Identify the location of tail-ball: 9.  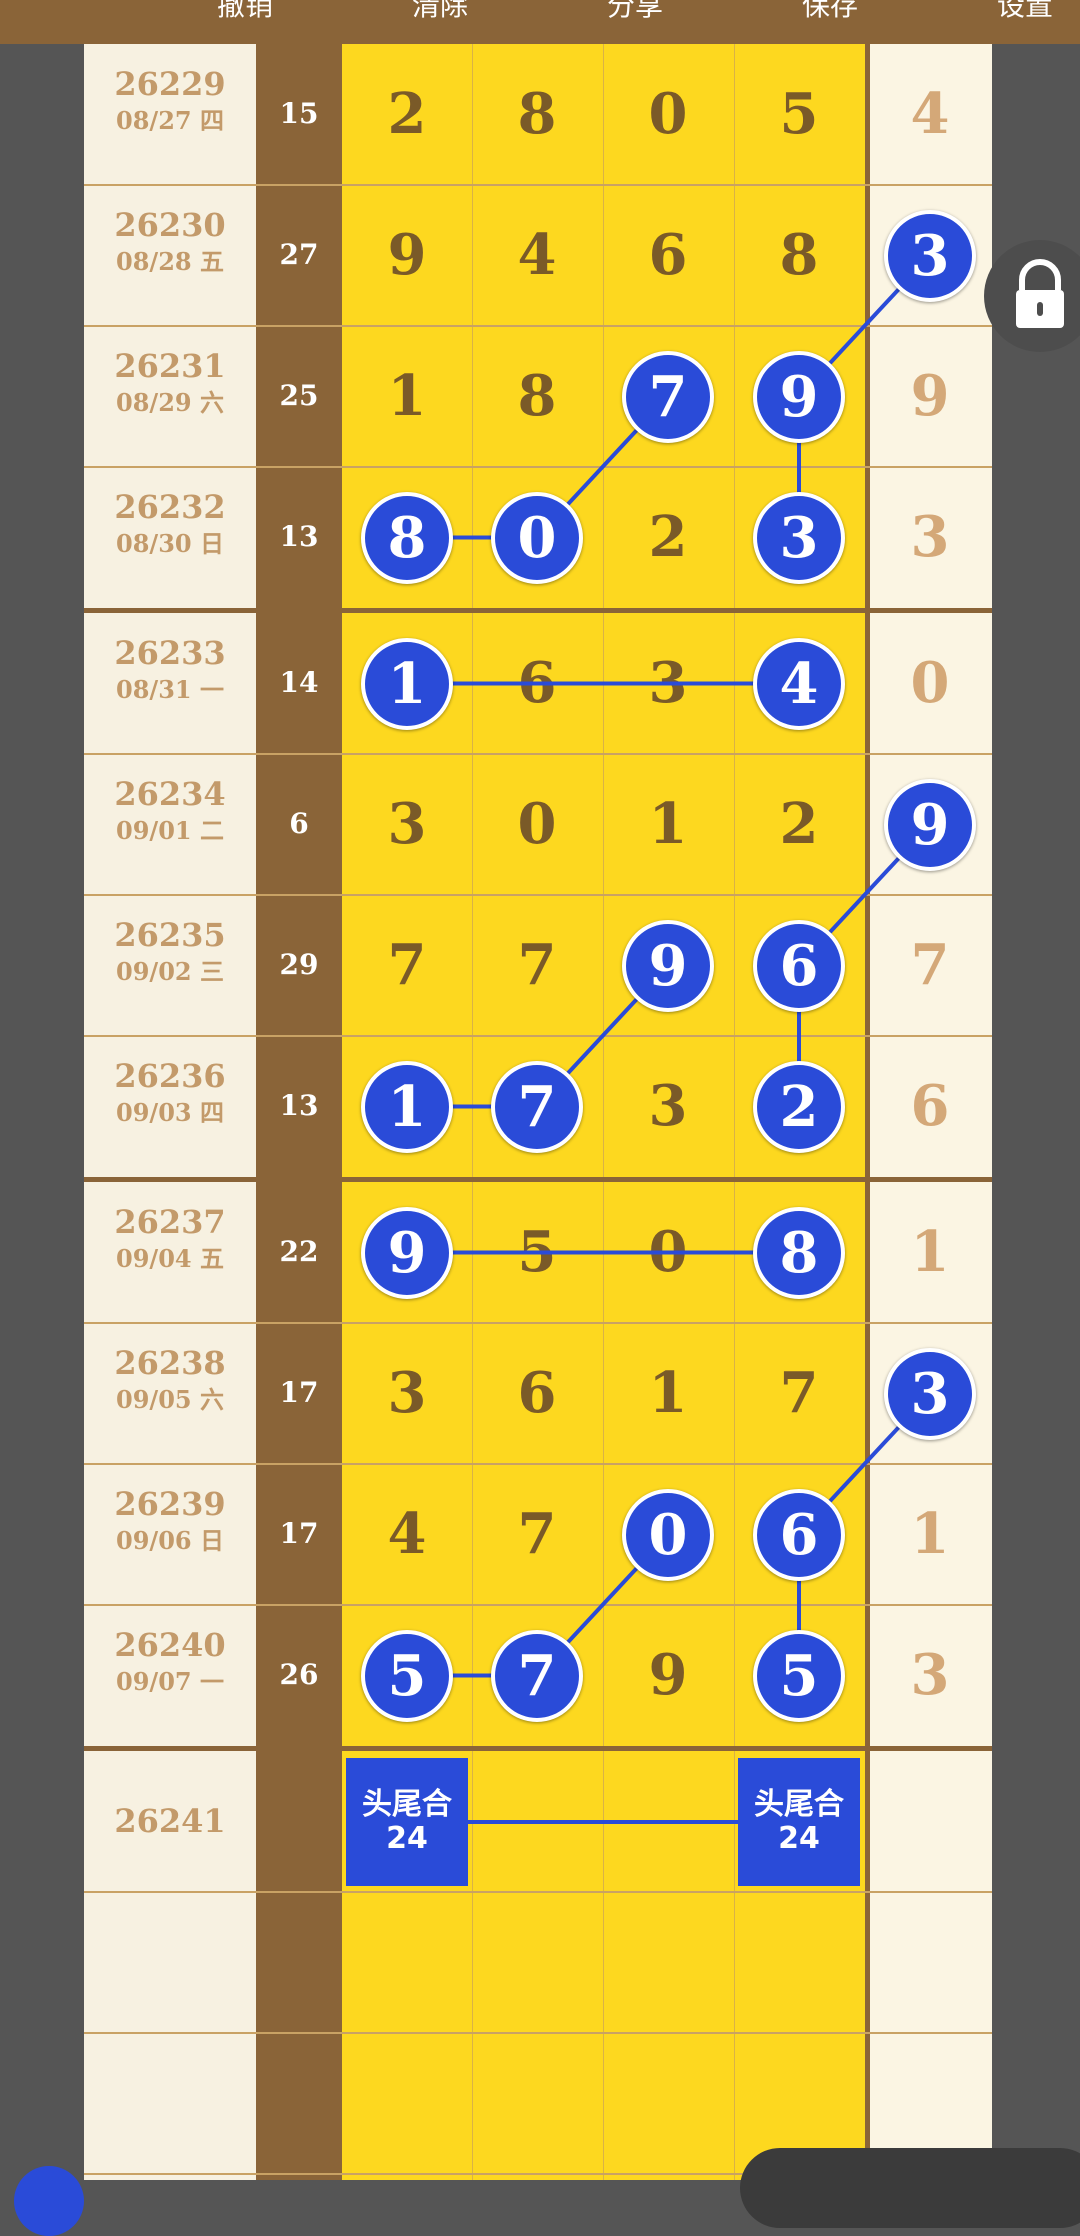
(930, 824).